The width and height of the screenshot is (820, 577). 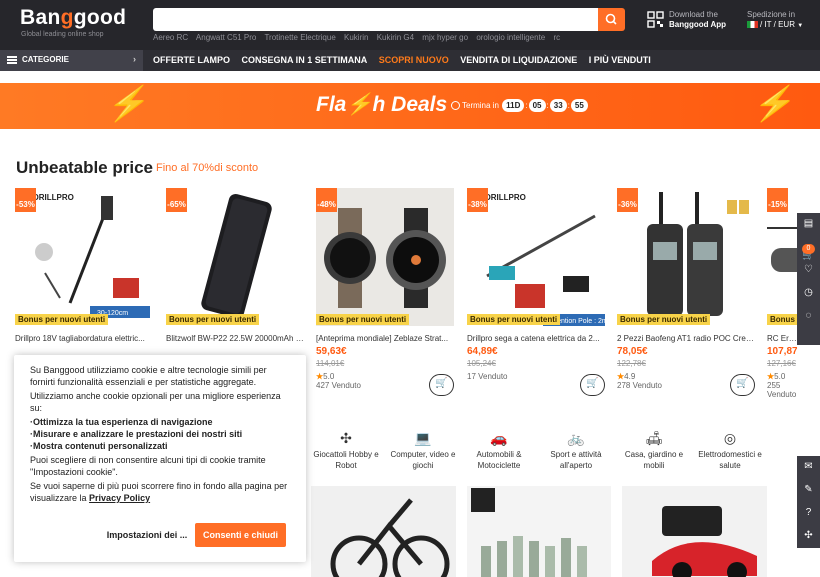 I want to click on heart-icon: ♡, so click(x=808, y=270).